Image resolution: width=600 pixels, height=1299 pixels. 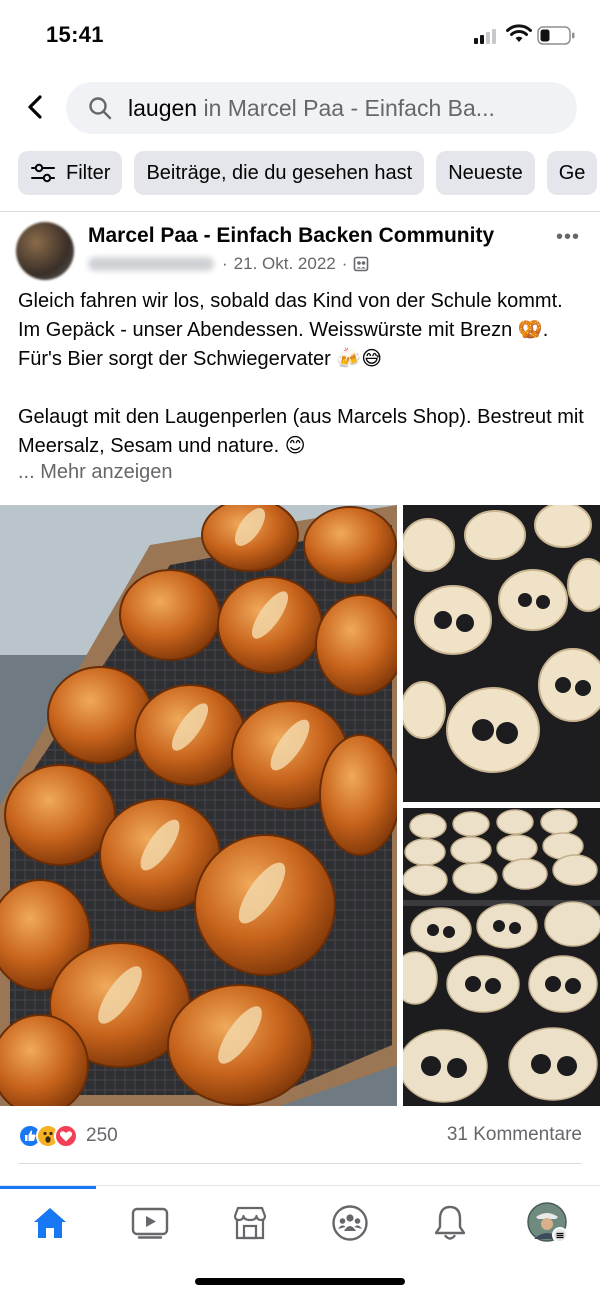 I want to click on chevron-left-icon, so click(x=35, y=107).